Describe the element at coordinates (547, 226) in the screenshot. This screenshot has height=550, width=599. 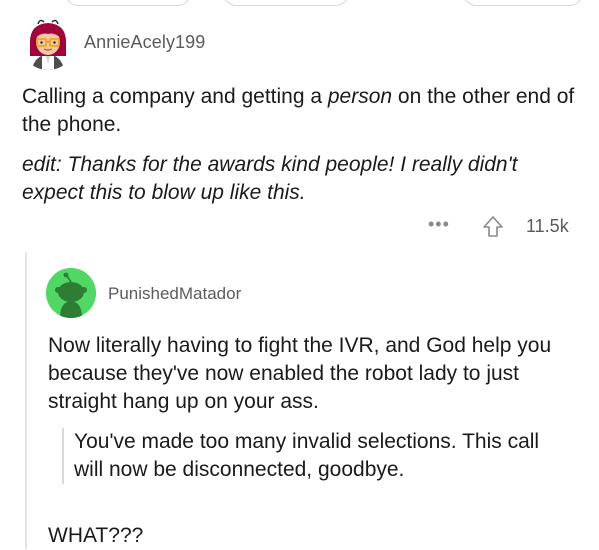
I see `vote-count: 11.5k` at that location.